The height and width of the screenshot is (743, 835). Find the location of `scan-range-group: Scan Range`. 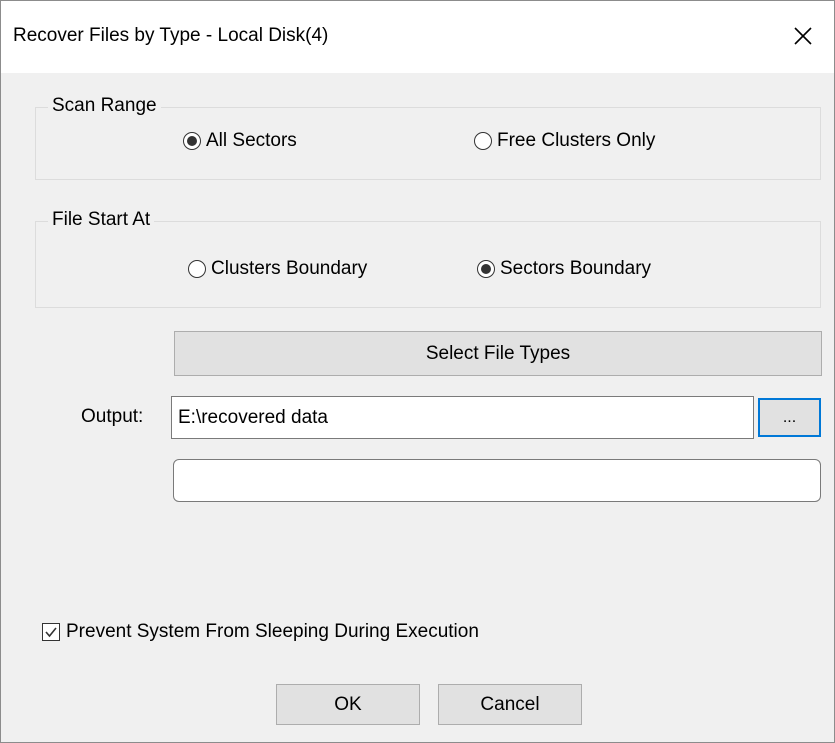

scan-range-group: Scan Range is located at coordinates (428, 137).